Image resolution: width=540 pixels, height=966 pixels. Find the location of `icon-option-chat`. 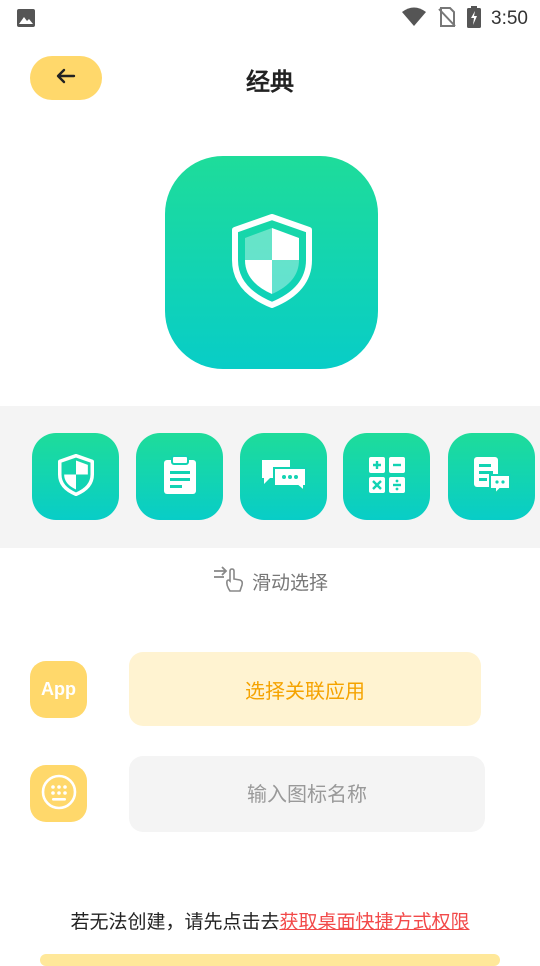

icon-option-chat is located at coordinates (283, 476).